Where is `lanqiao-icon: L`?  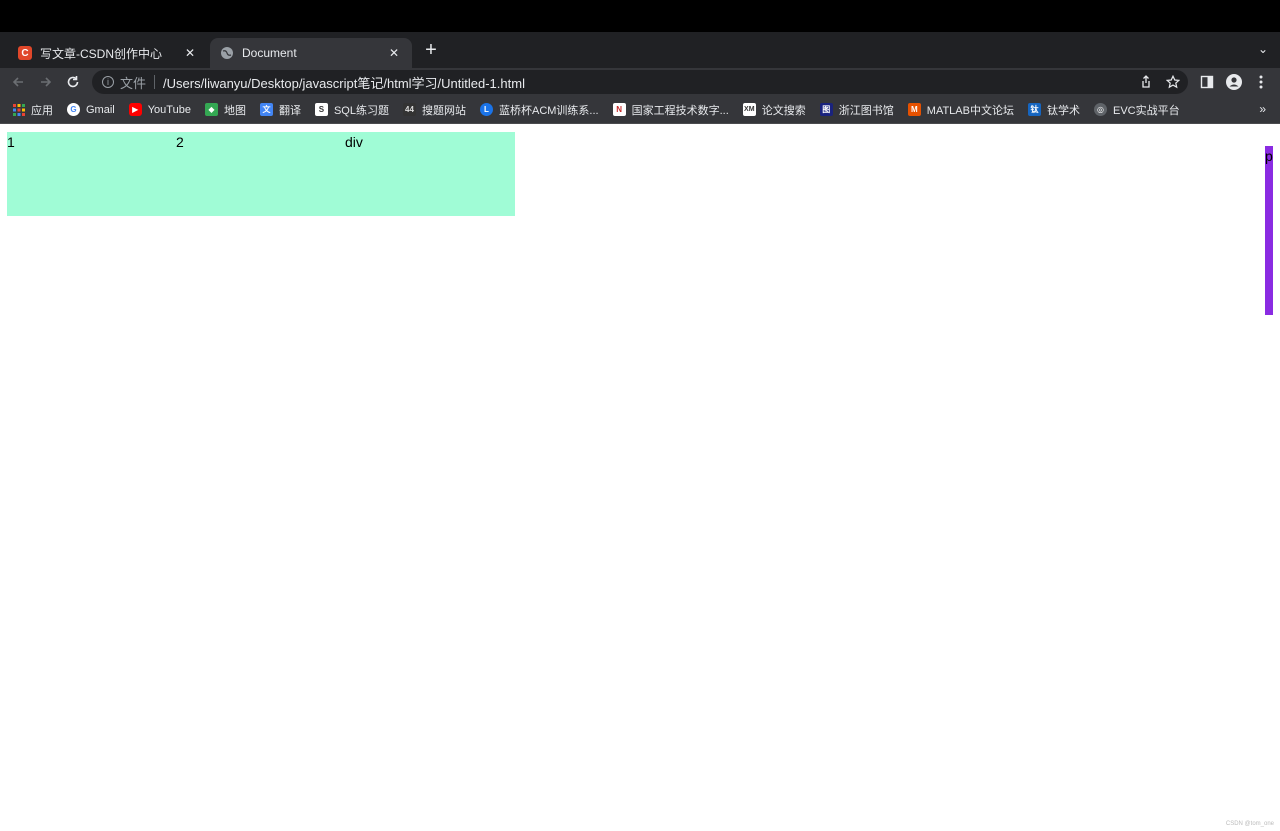 lanqiao-icon: L is located at coordinates (486, 109).